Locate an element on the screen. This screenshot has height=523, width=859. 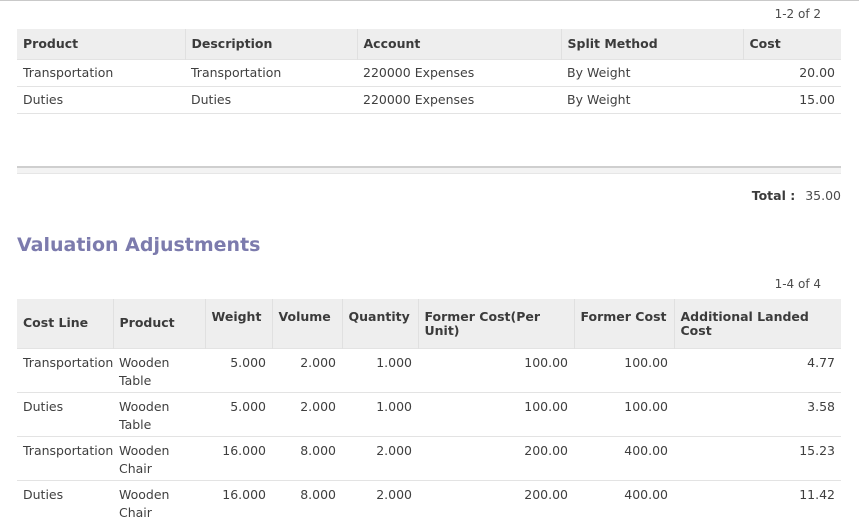
col-quantity: Quantity is located at coordinates (380, 323).